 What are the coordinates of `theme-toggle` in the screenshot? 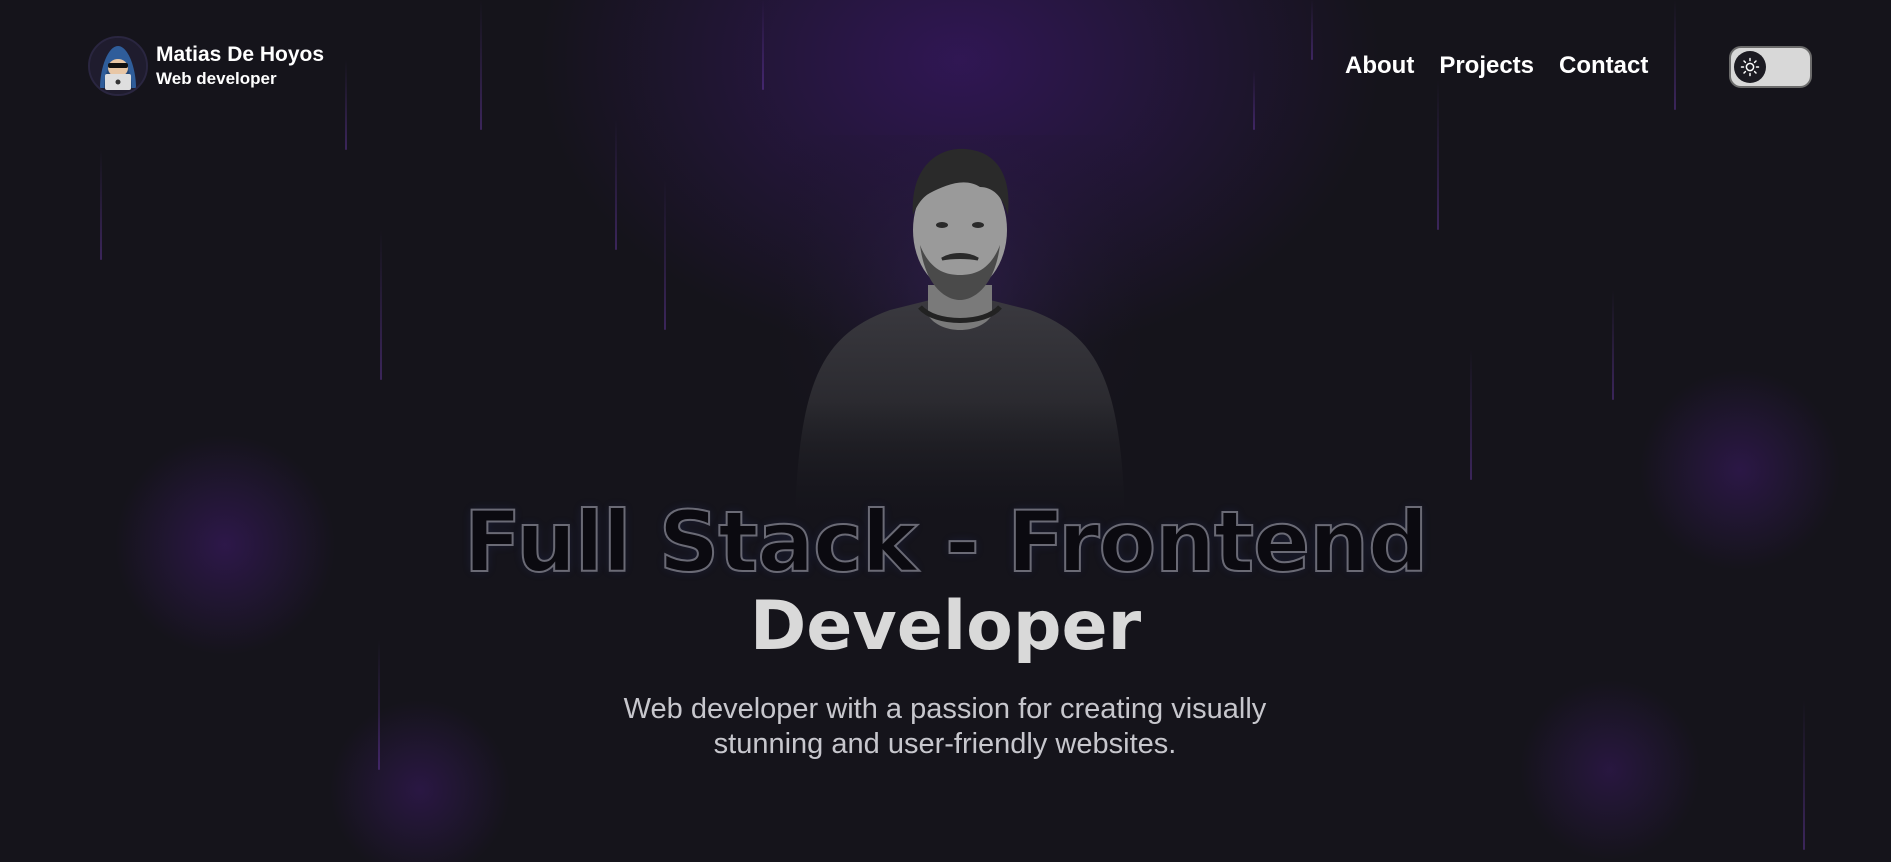 It's located at (1770, 67).